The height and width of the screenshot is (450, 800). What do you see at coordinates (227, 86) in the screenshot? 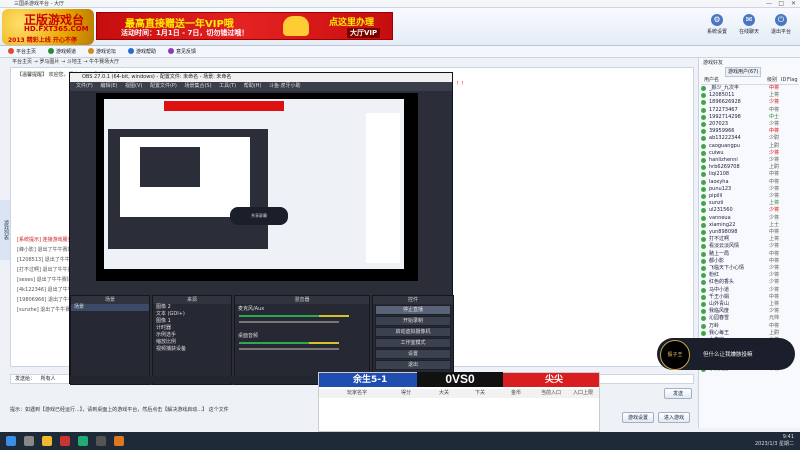
I see `obs-menu-tools: 工具(T)` at bounding box center [227, 86].